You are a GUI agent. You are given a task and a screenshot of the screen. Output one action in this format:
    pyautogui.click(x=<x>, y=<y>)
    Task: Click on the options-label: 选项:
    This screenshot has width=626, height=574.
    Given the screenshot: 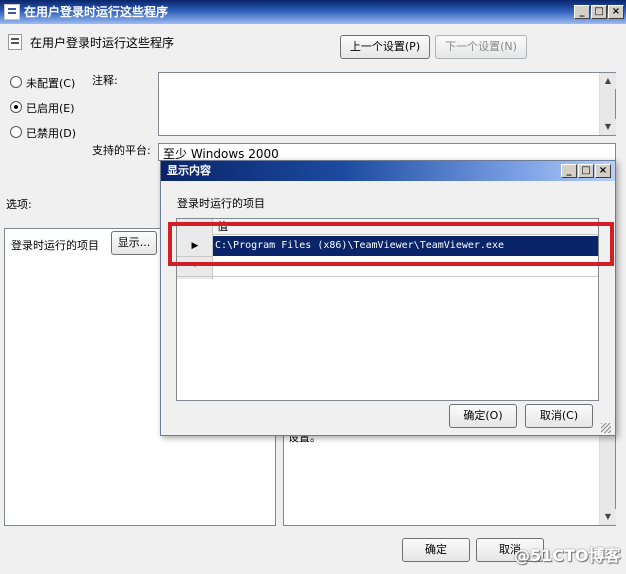 What is the action you would take?
    pyautogui.click(x=19, y=204)
    